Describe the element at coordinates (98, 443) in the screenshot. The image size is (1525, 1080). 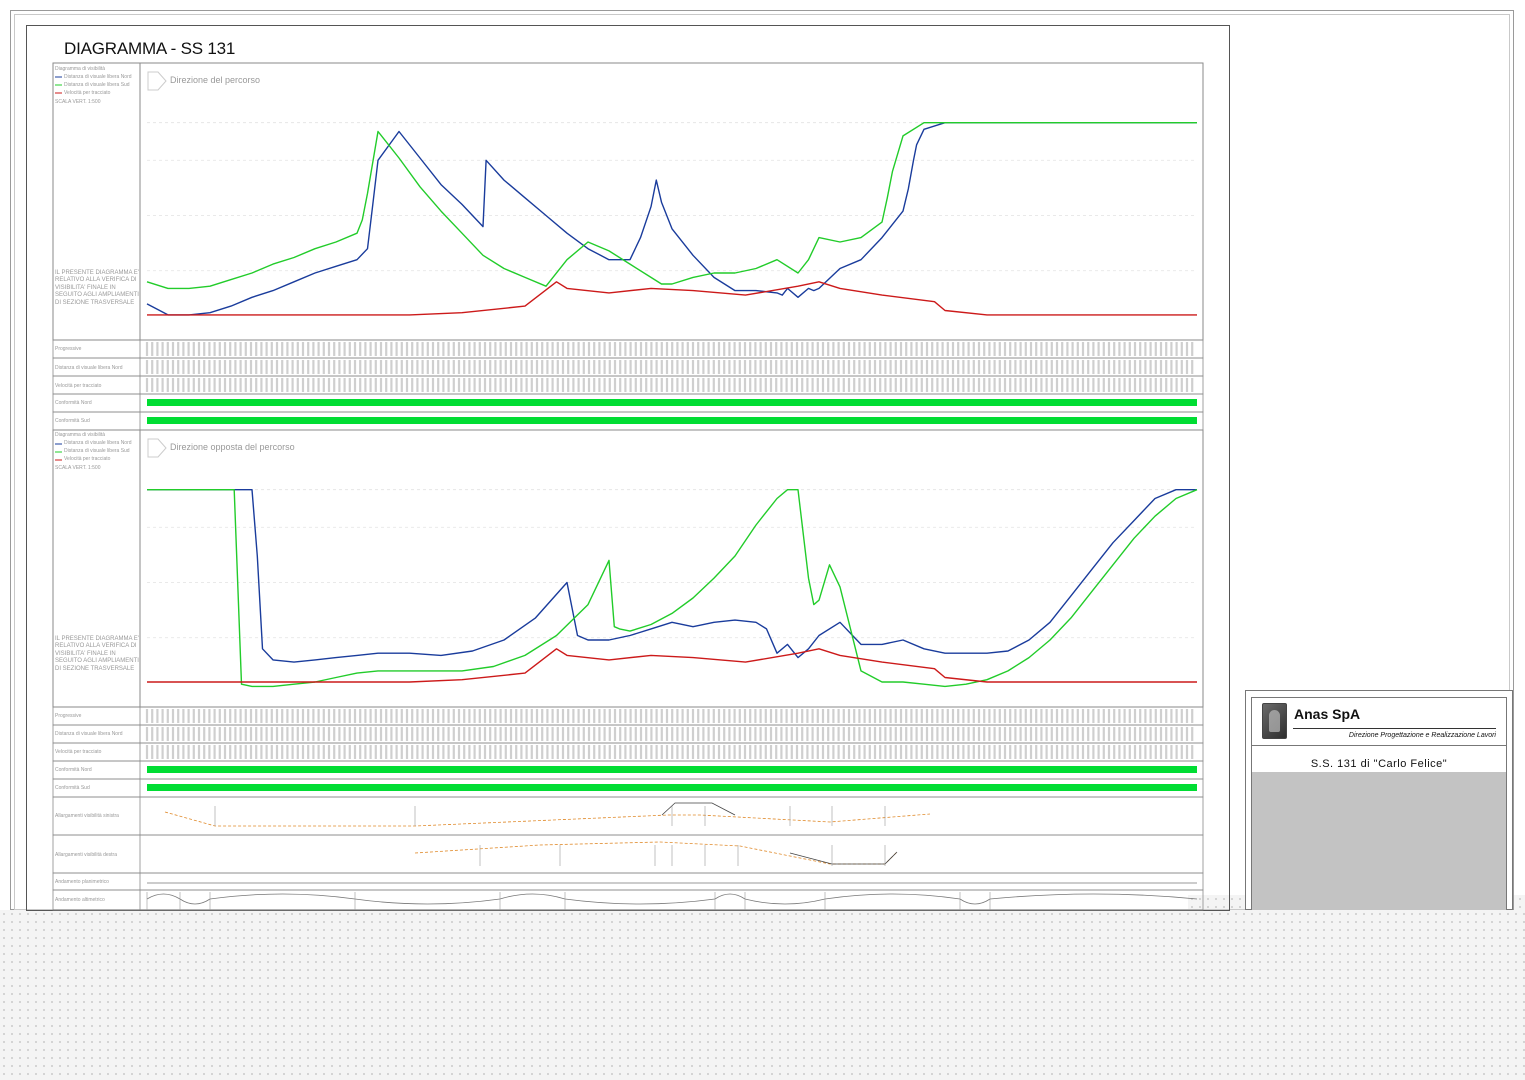
I see `legend-nord-bottom: Distanza di visuale libera Nord` at that location.